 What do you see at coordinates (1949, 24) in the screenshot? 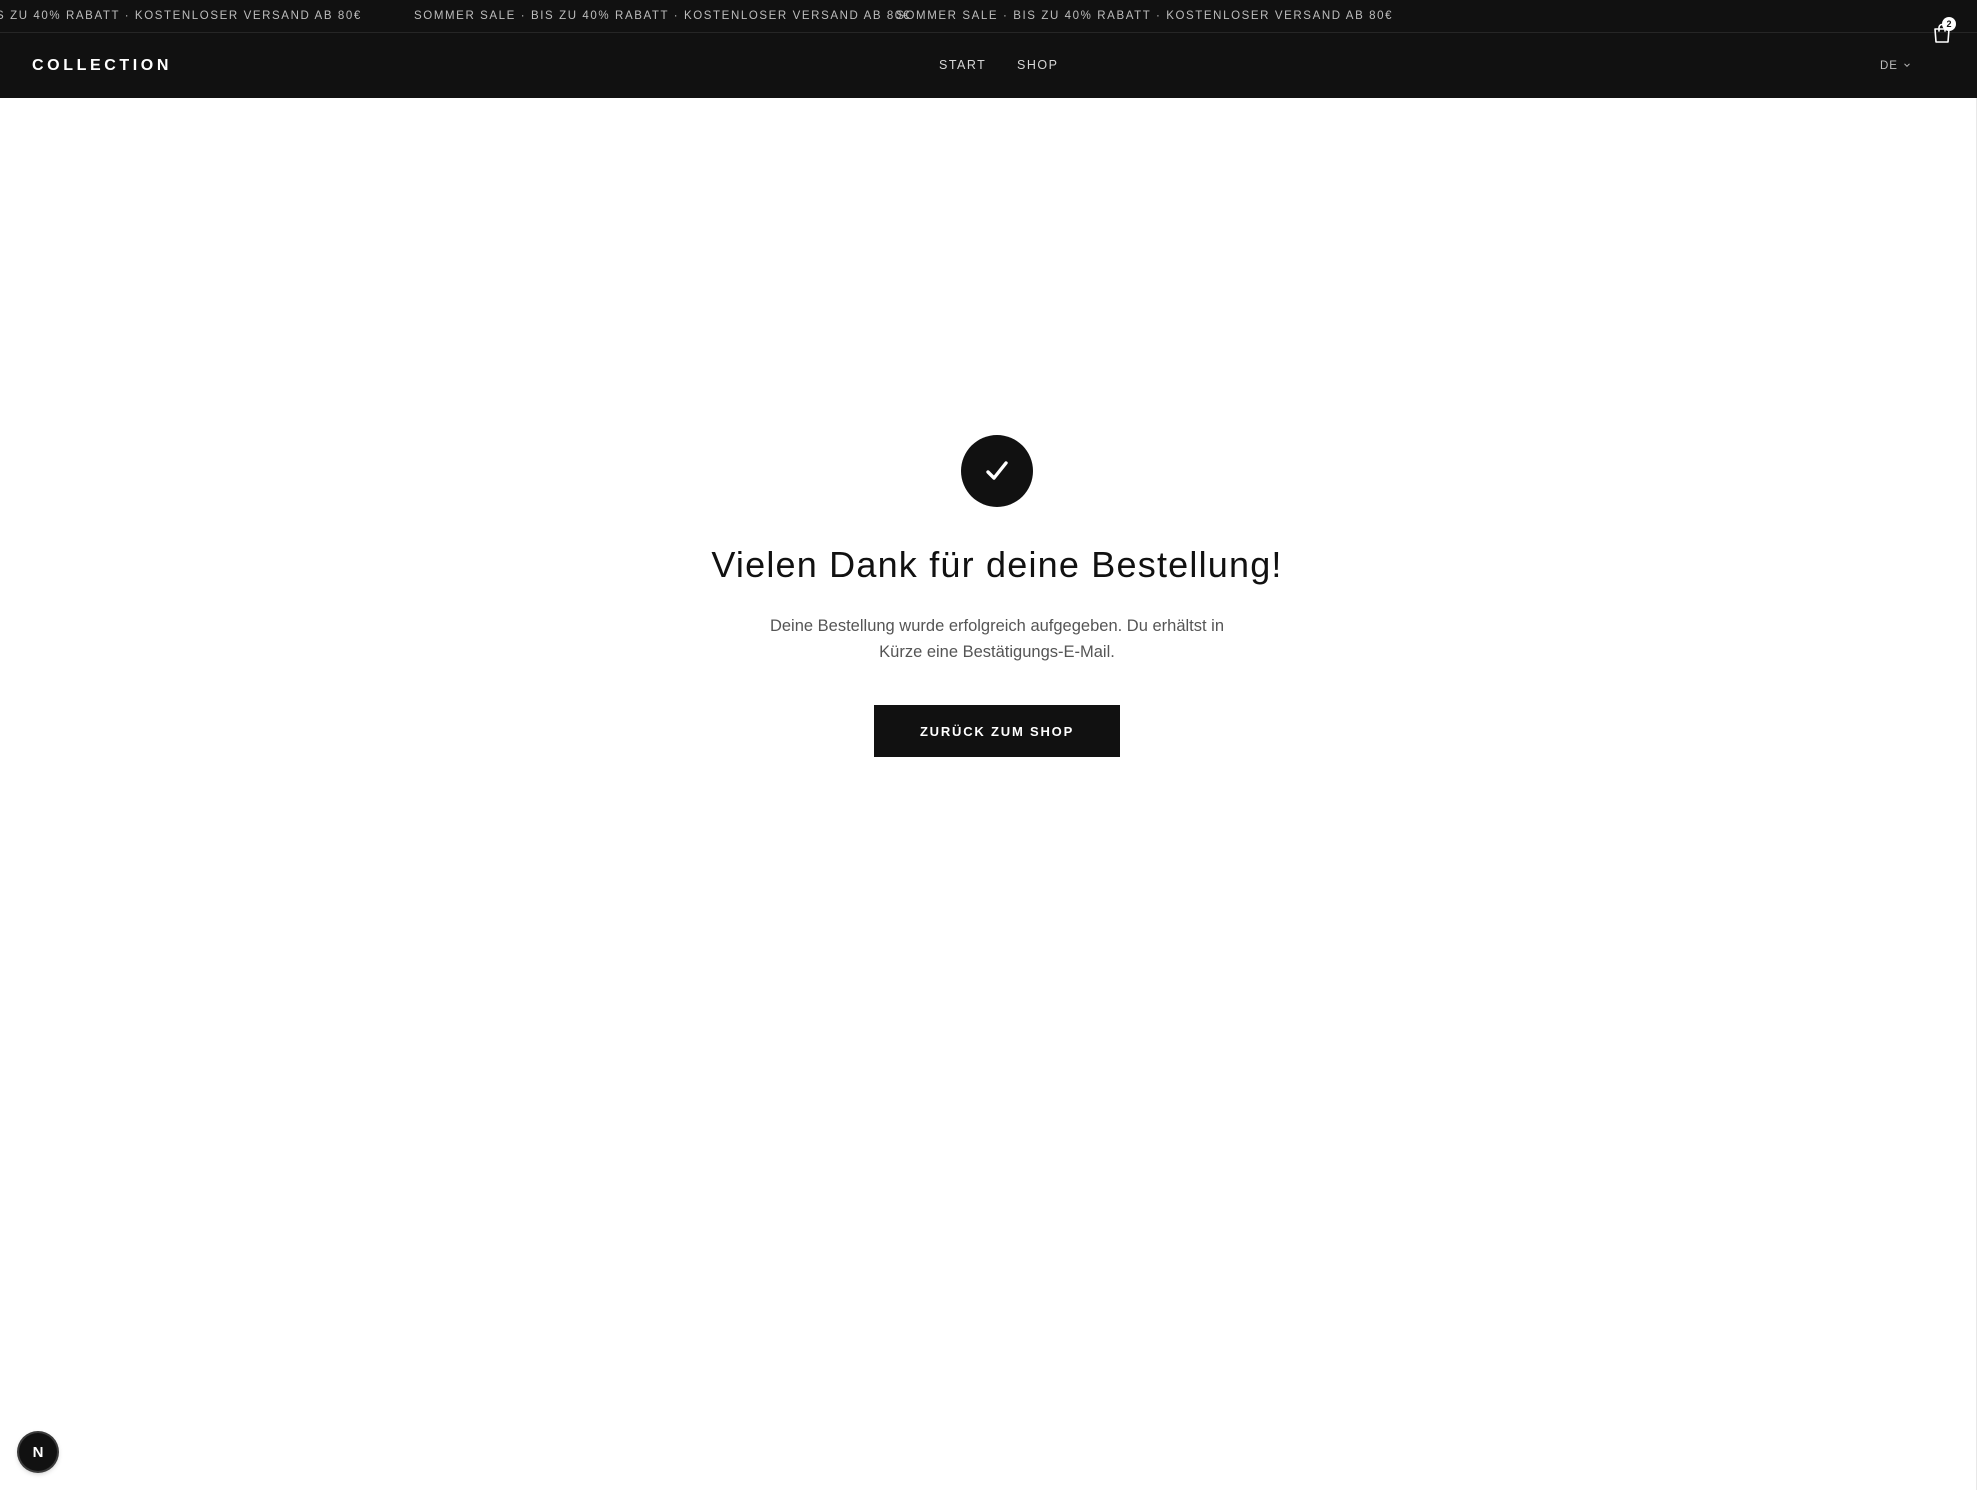
I see `cart-count-badge: 2` at bounding box center [1949, 24].